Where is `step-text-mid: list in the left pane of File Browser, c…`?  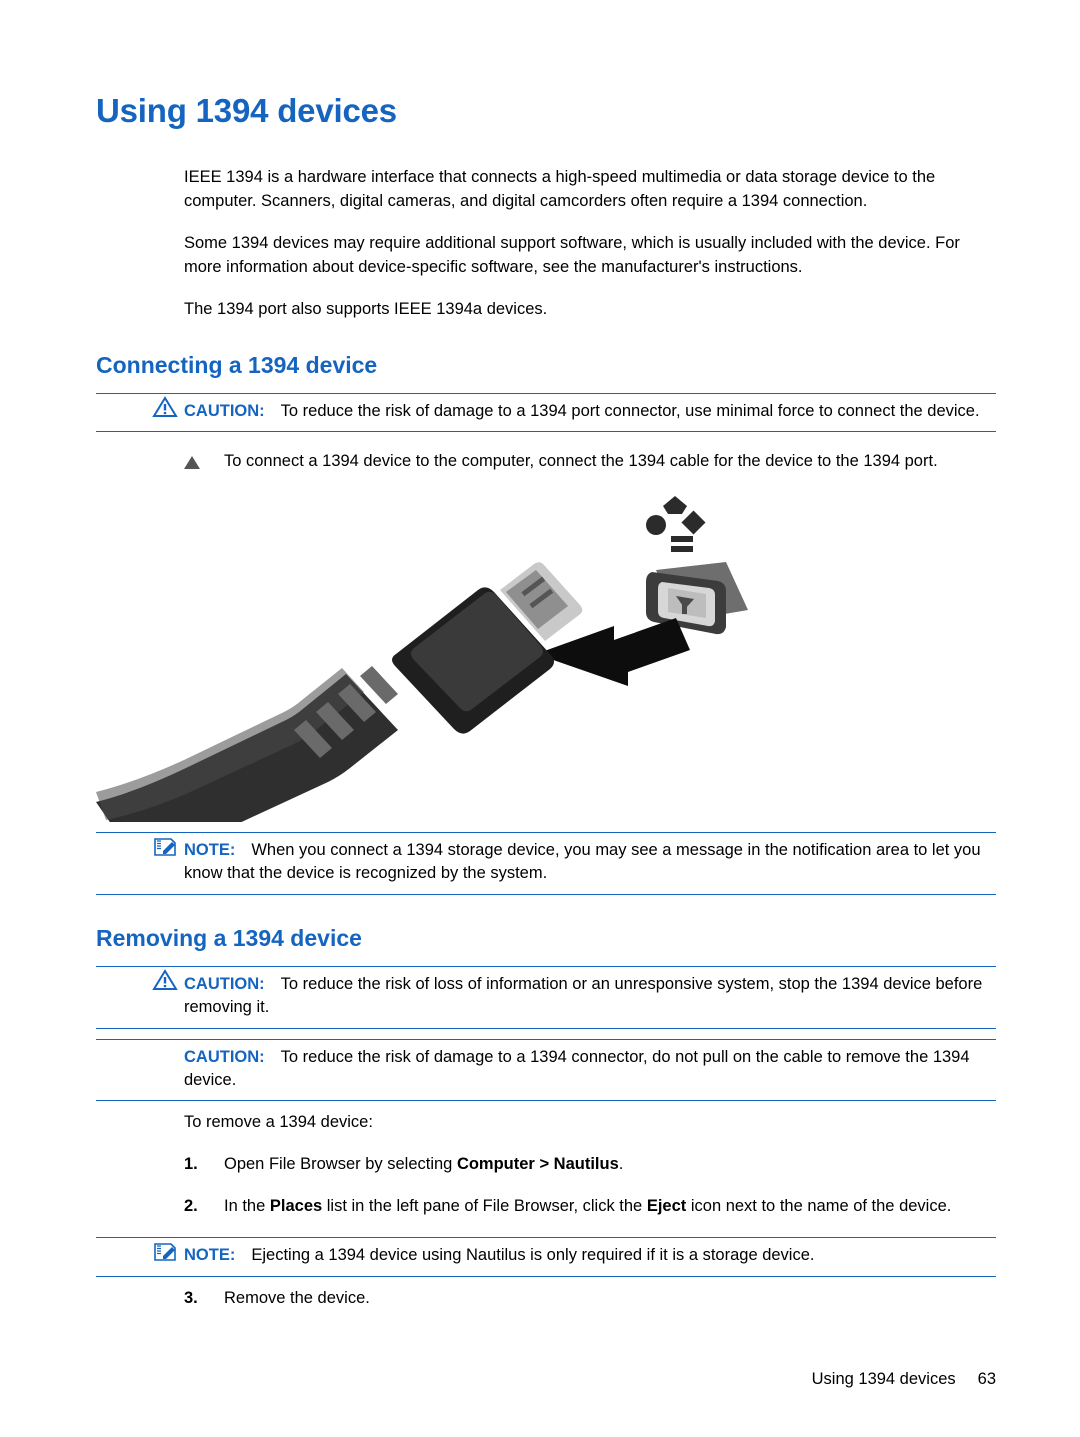
step-text-mid: list in the left pane of File Browser, c… is located at coordinates (484, 1206).